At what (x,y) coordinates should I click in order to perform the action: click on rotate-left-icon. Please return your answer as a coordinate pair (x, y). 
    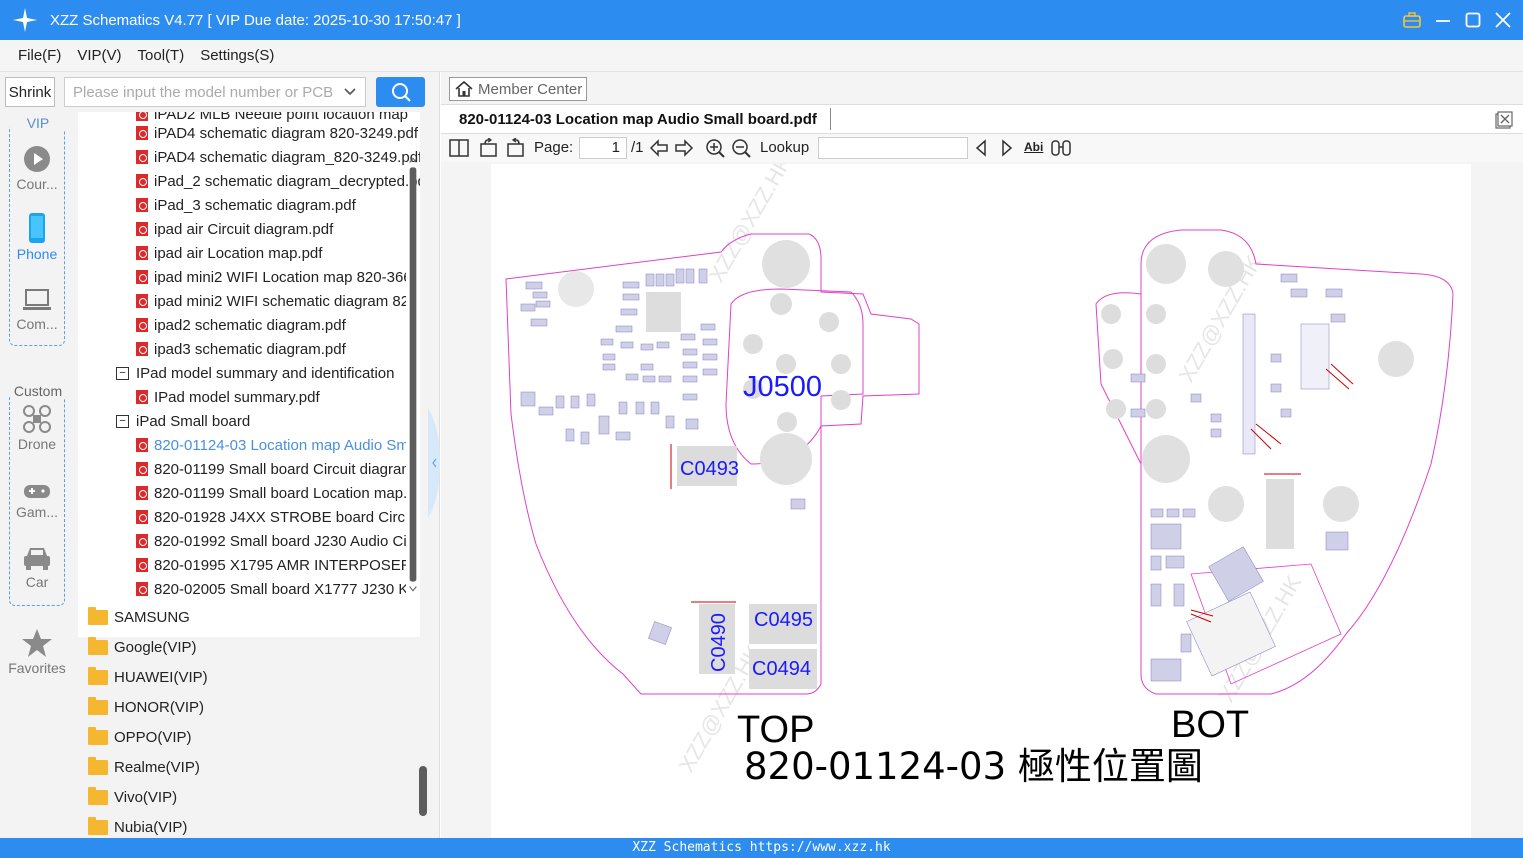
    Looking at the image, I should click on (489, 148).